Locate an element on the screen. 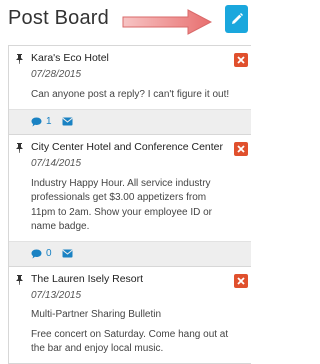 The height and width of the screenshot is (364, 320). post-title: Kara's Eco Hotel is located at coordinates (131, 58).